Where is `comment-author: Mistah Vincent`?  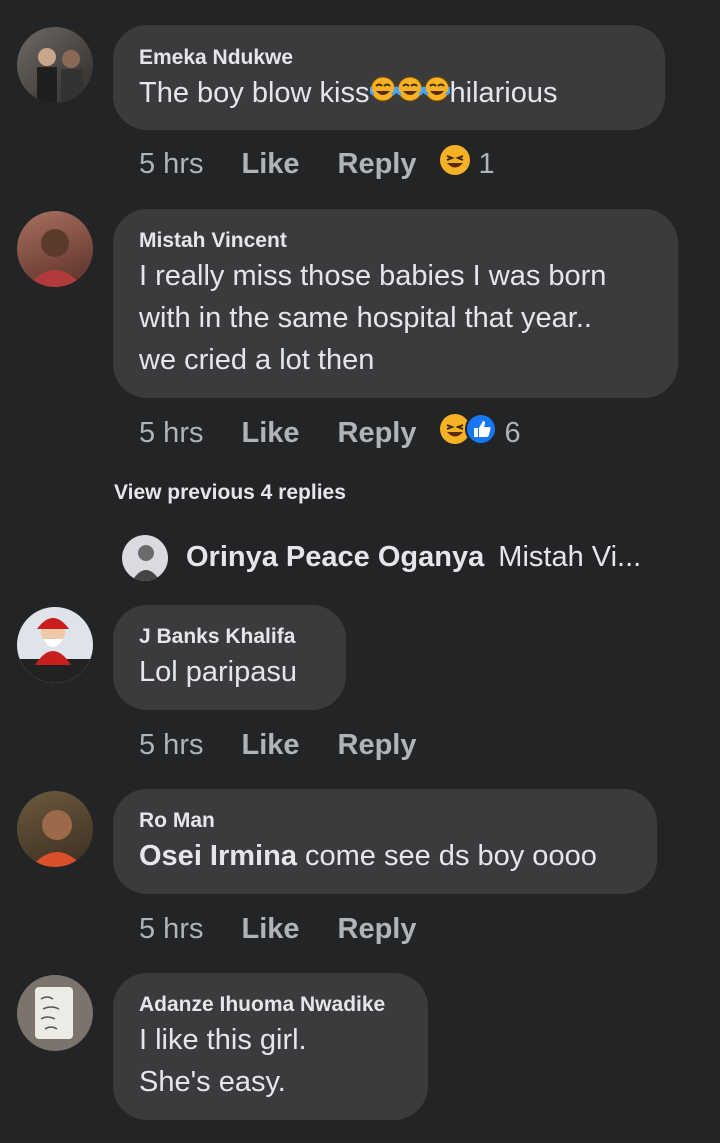 comment-author: Mistah Vincent is located at coordinates (395, 241).